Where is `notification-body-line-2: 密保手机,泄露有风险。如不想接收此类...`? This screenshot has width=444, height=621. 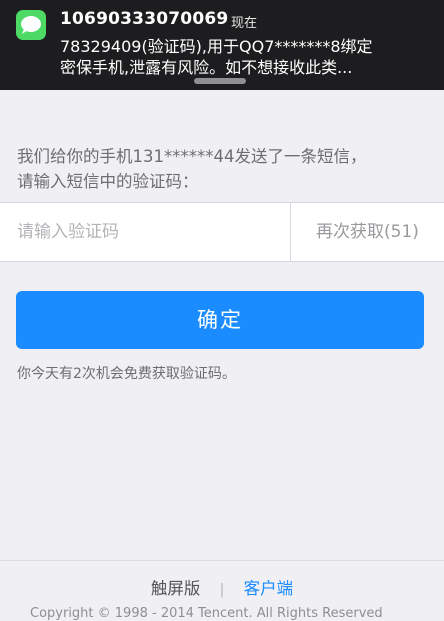 notification-body-line-2: 密保手机,泄露有风险。如不想接收此类... is located at coordinates (206, 67).